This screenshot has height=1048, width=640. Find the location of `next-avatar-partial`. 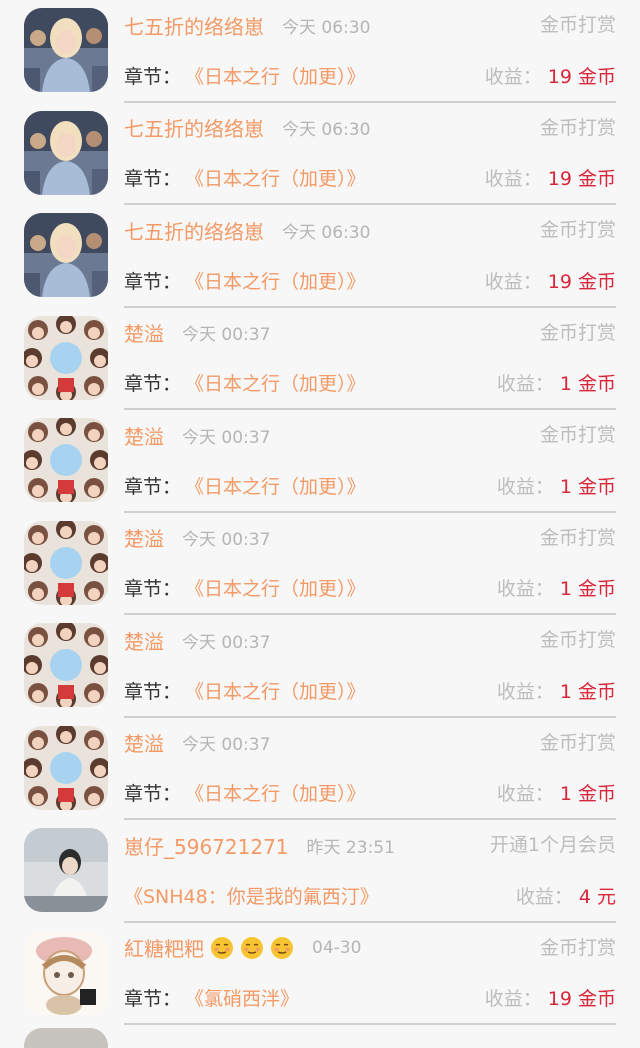

next-avatar-partial is located at coordinates (66, 1038).